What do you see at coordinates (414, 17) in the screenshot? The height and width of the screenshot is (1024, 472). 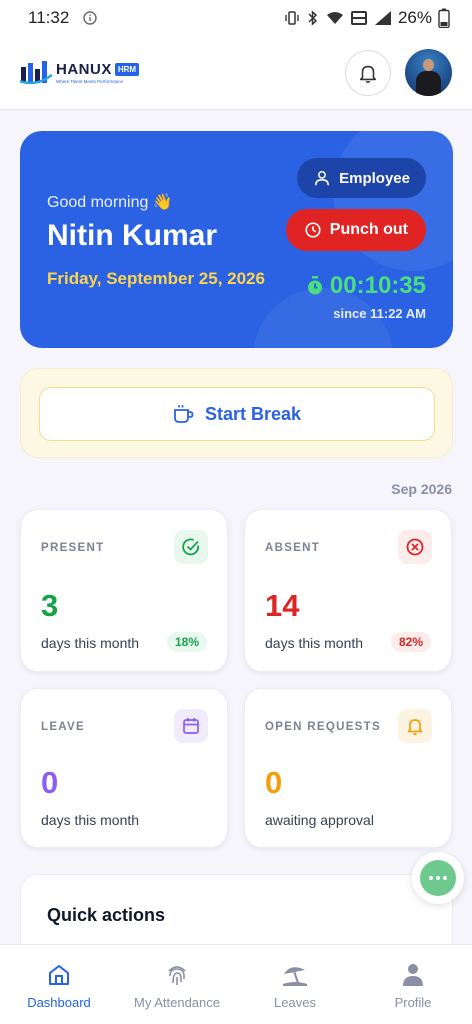 I see `battery-percent: 26%` at bounding box center [414, 17].